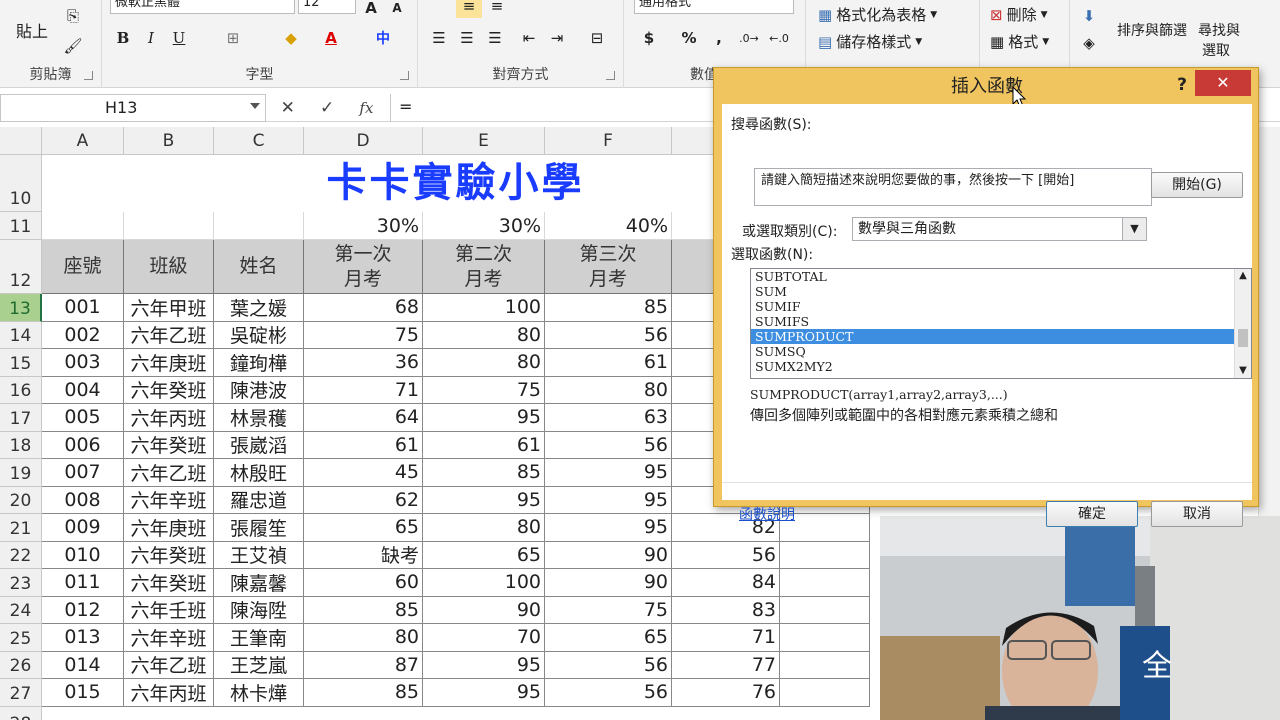 Image resolution: width=1280 pixels, height=720 pixels. What do you see at coordinates (259, 141) in the screenshot?
I see `column-header: C` at bounding box center [259, 141].